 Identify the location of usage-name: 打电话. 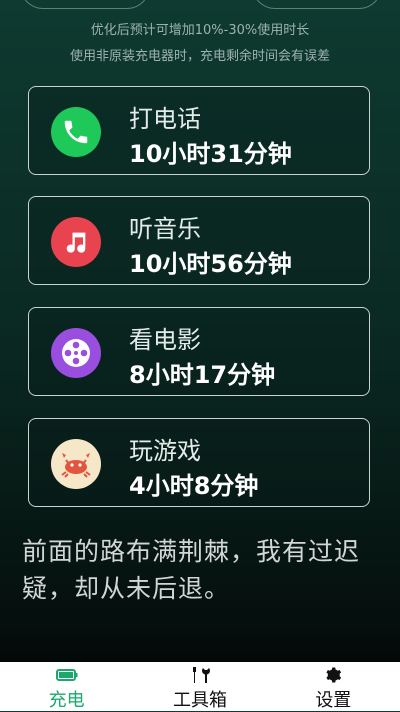
(165, 119).